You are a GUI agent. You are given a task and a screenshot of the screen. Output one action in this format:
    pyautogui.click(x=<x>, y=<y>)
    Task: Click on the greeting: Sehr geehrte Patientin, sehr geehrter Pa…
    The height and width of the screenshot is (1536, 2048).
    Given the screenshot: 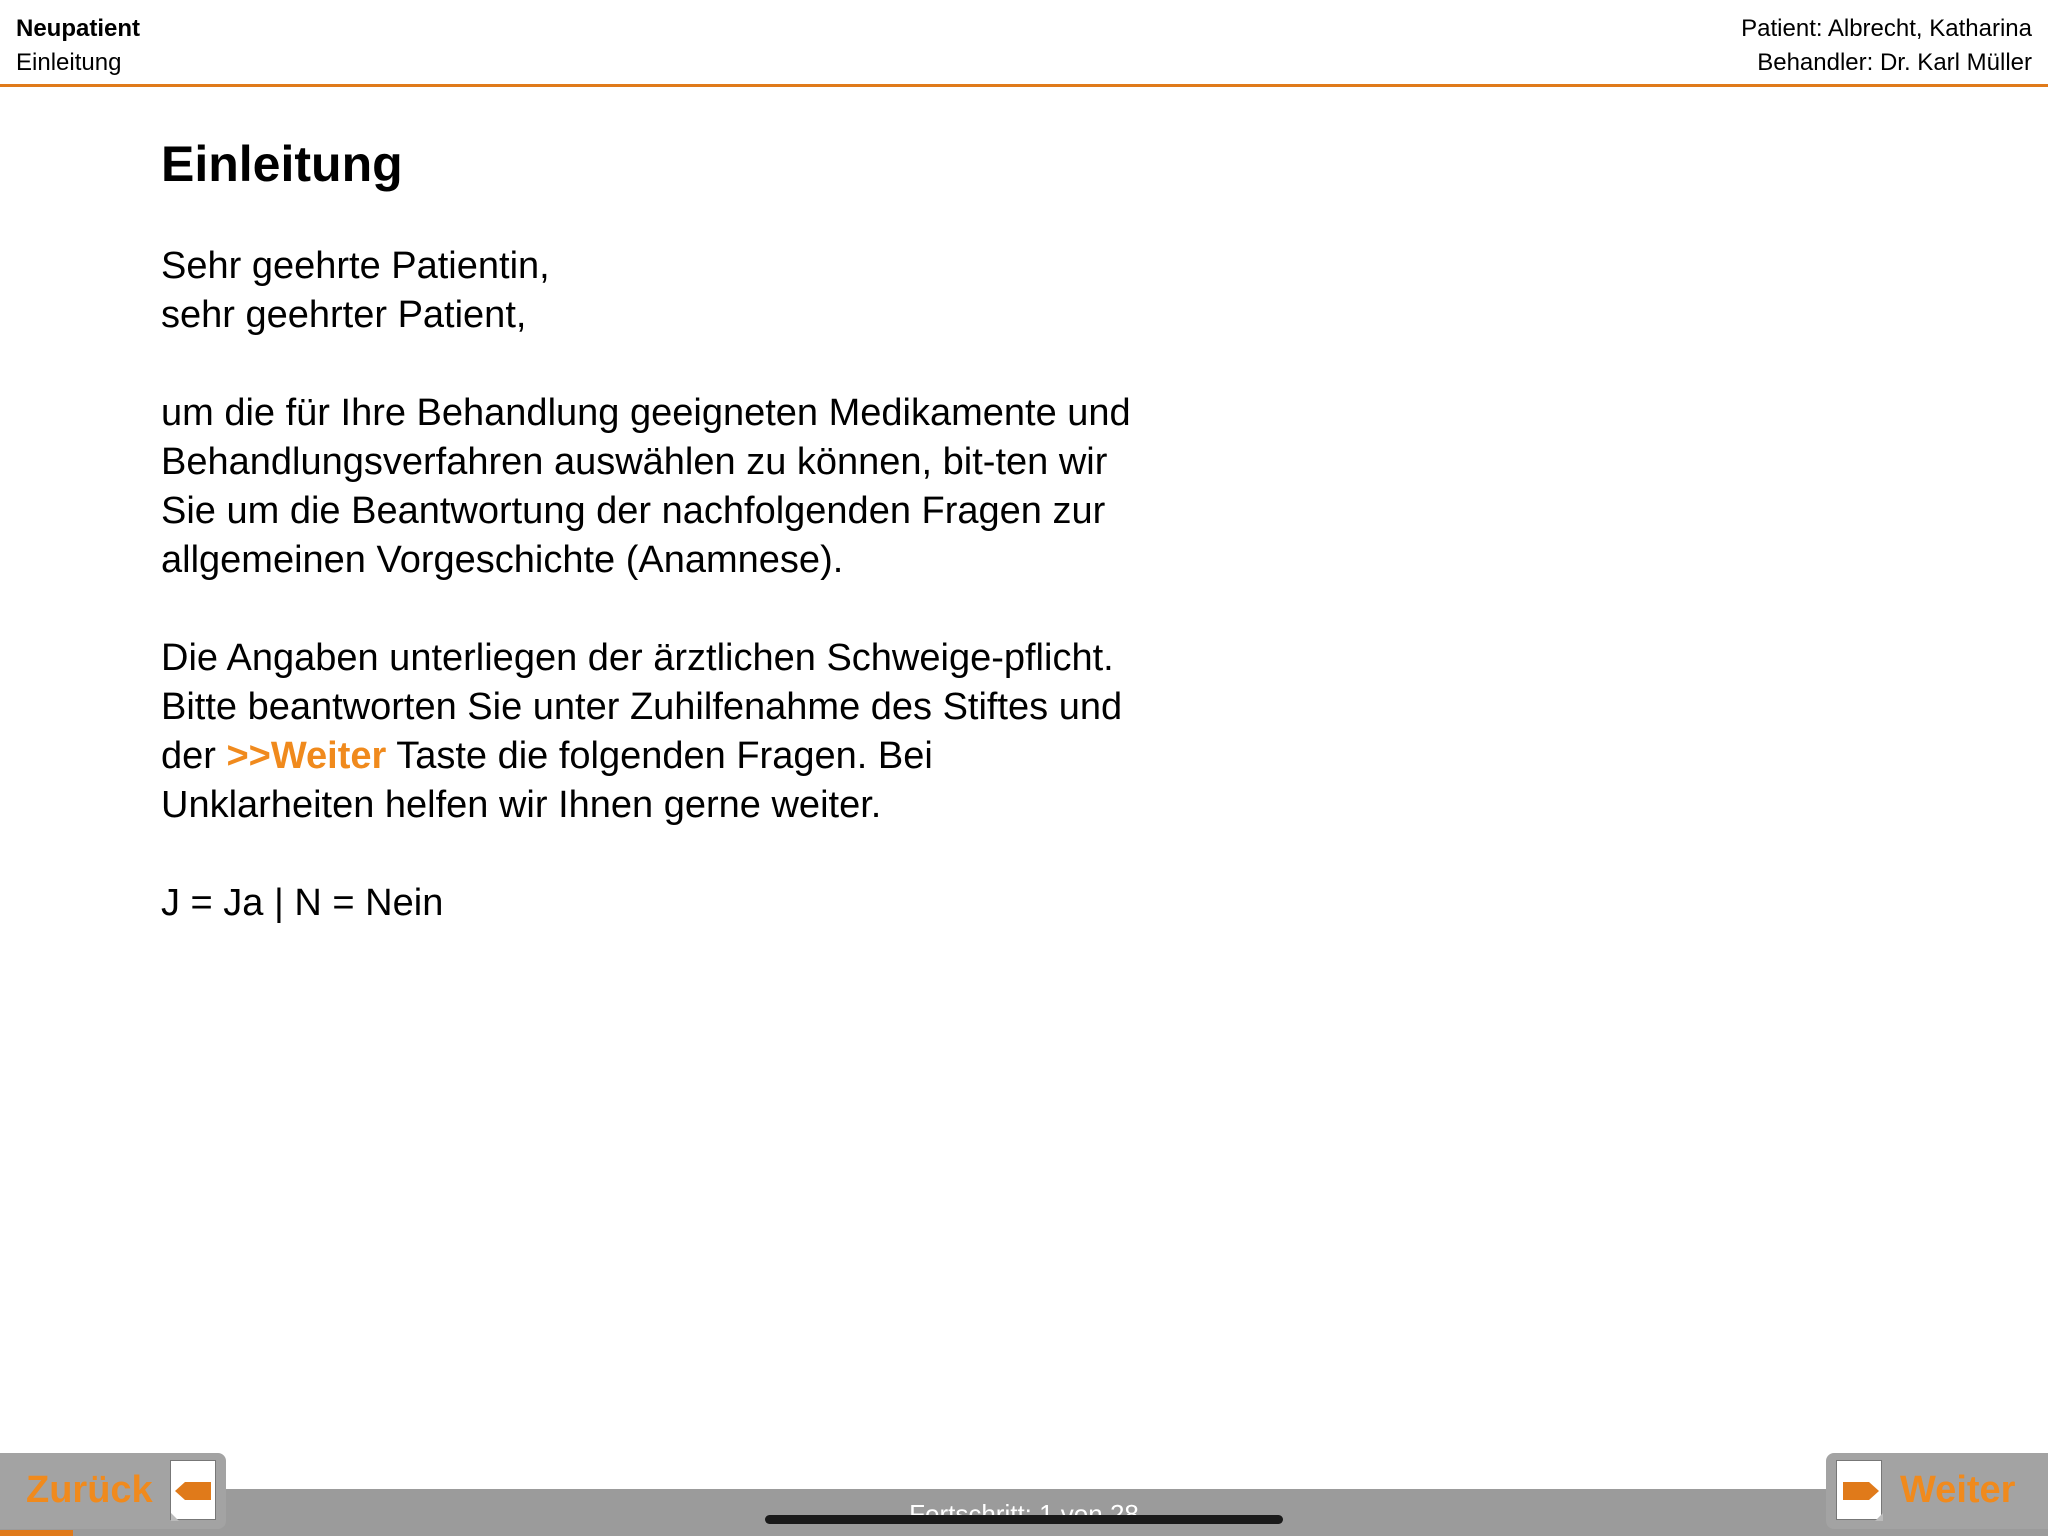 What is the action you would take?
    pyautogui.click(x=651, y=291)
    